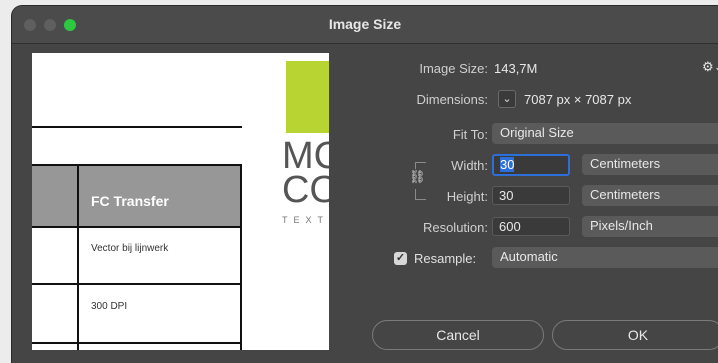  I want to click on image-size-value: 143,7M, so click(516, 68).